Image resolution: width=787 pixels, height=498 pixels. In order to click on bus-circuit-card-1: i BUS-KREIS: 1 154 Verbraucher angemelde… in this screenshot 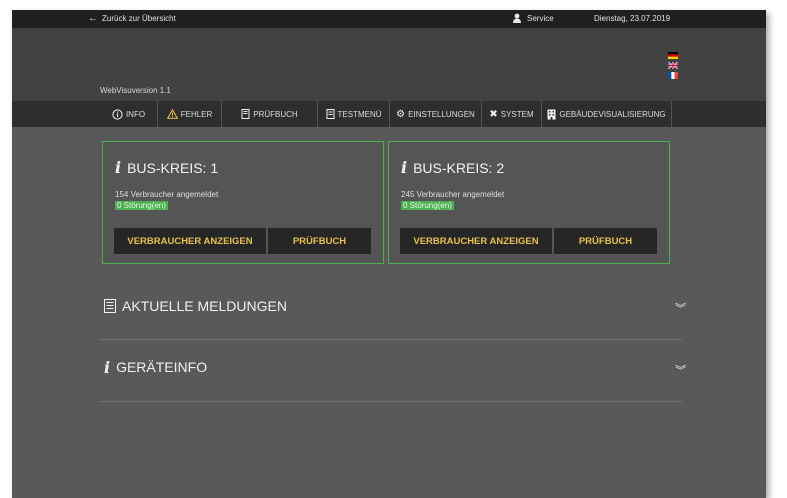, I will do `click(243, 202)`.